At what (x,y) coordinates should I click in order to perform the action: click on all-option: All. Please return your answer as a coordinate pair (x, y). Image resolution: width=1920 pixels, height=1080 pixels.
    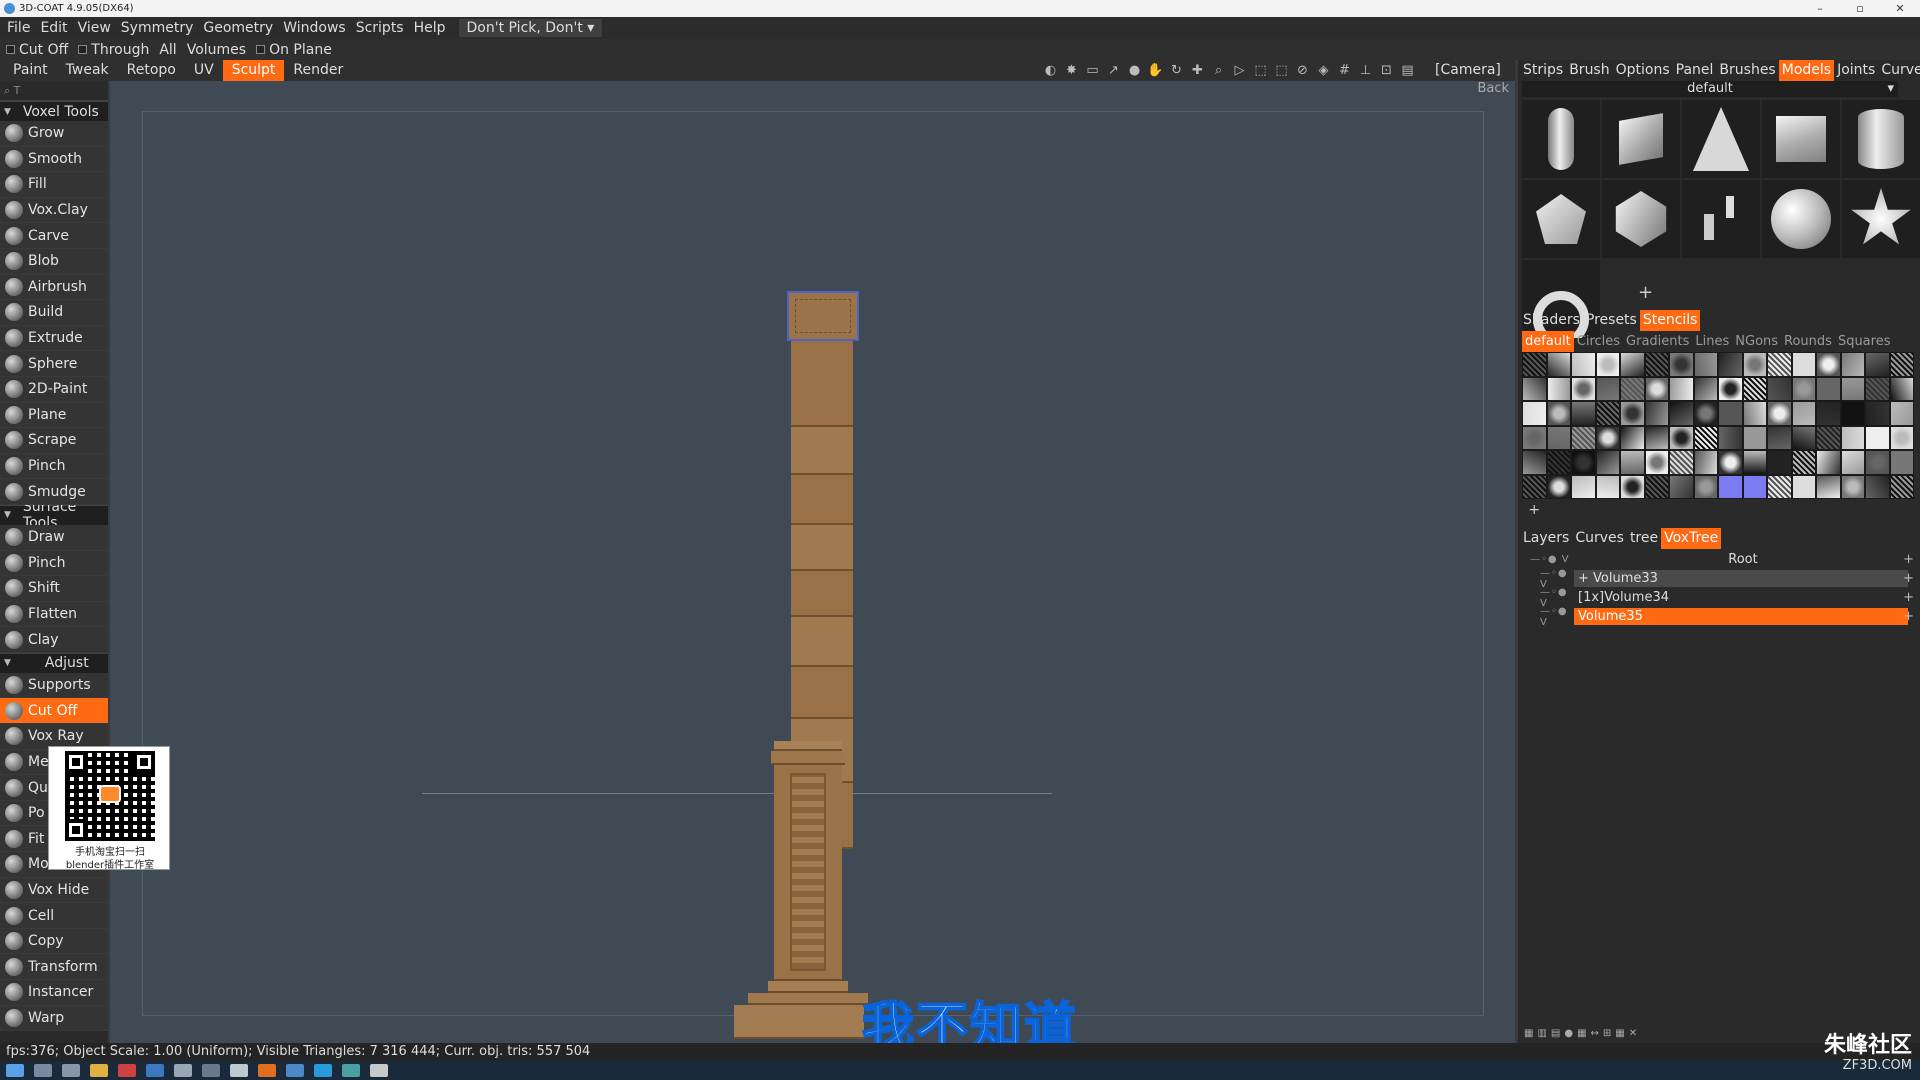
    Looking at the image, I should click on (167, 50).